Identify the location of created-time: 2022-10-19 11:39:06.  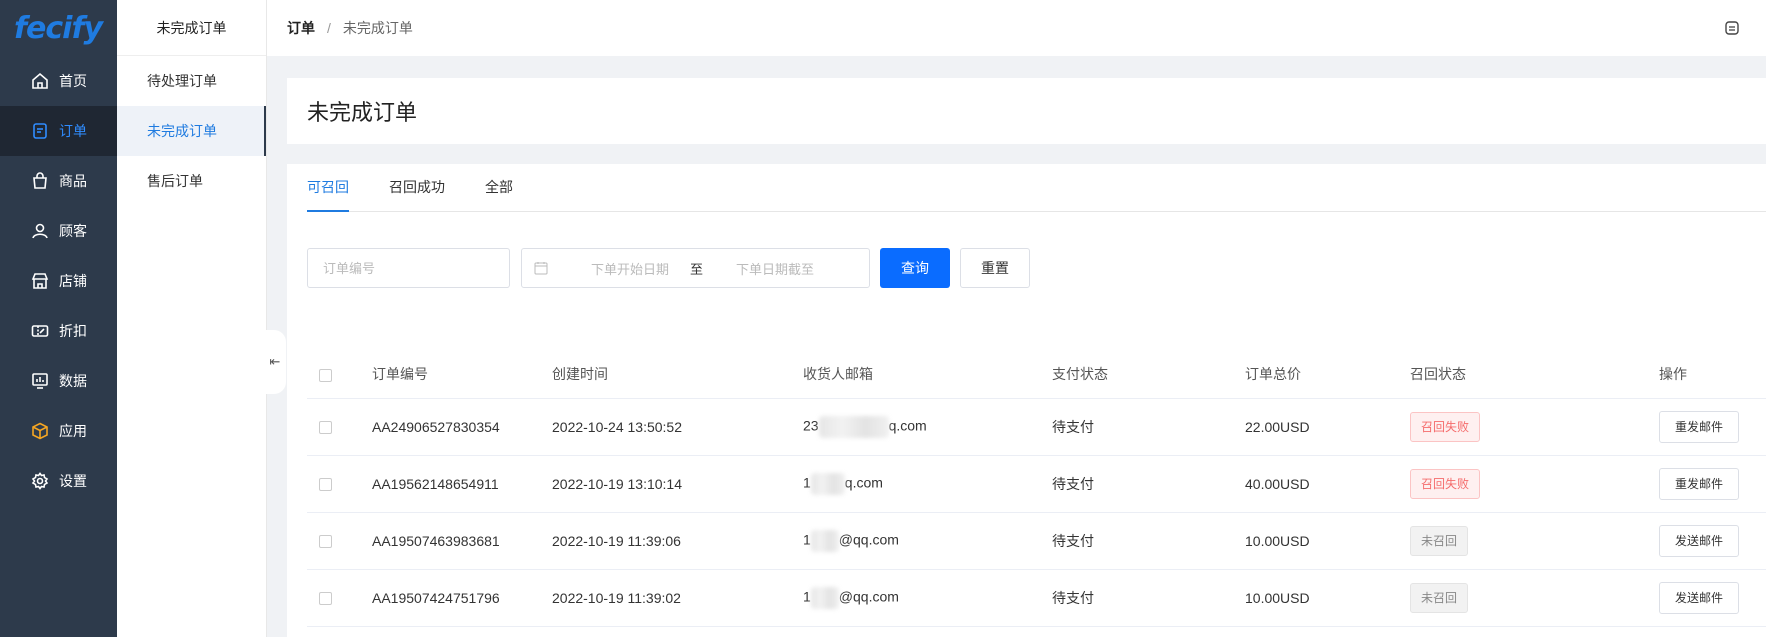
(677, 541).